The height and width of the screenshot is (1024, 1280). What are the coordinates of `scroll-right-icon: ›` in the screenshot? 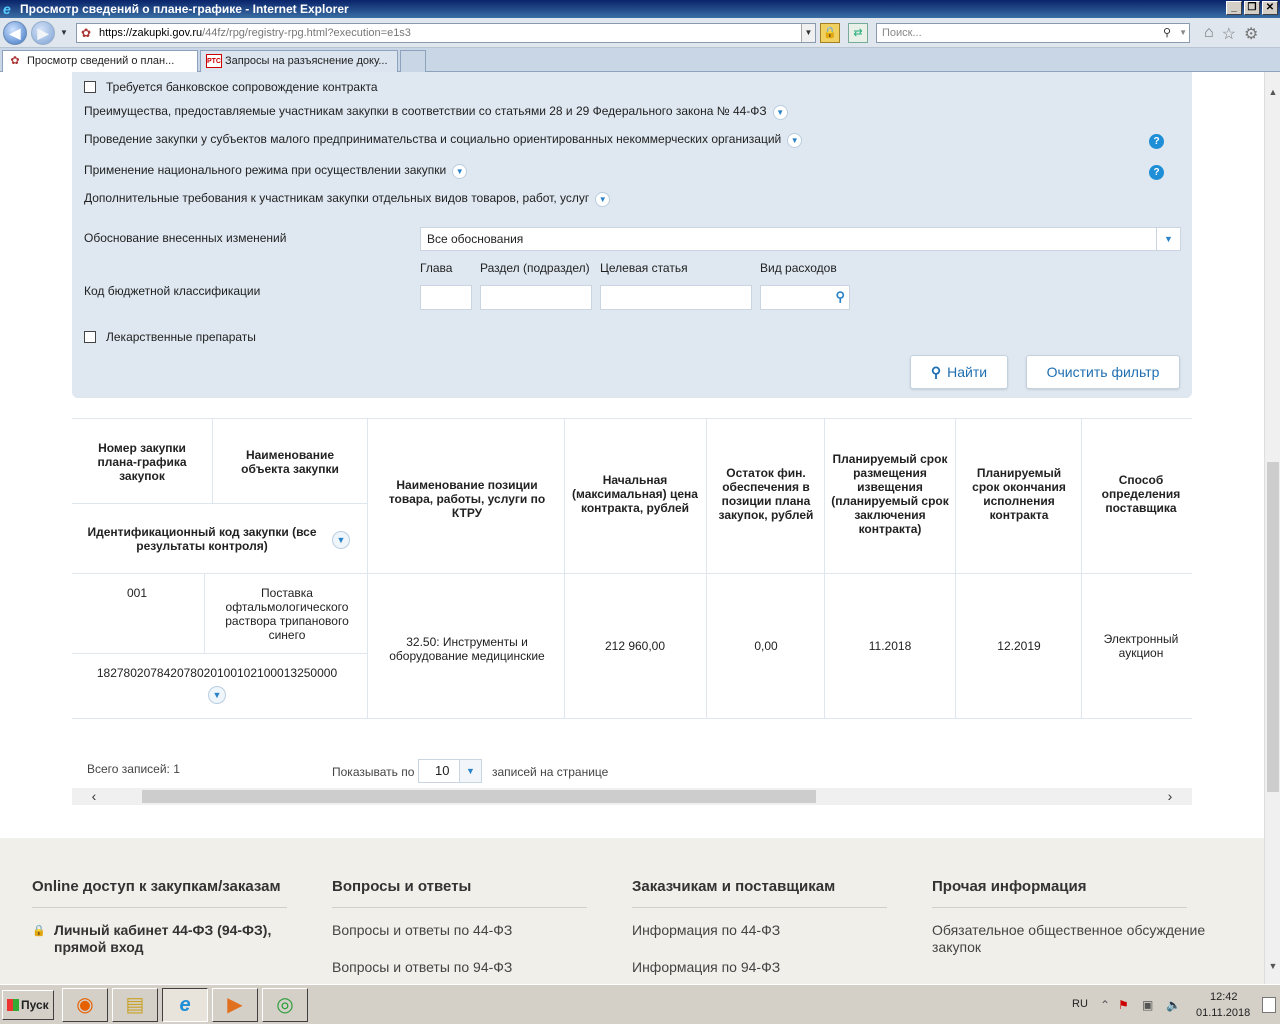 It's located at (1170, 796).